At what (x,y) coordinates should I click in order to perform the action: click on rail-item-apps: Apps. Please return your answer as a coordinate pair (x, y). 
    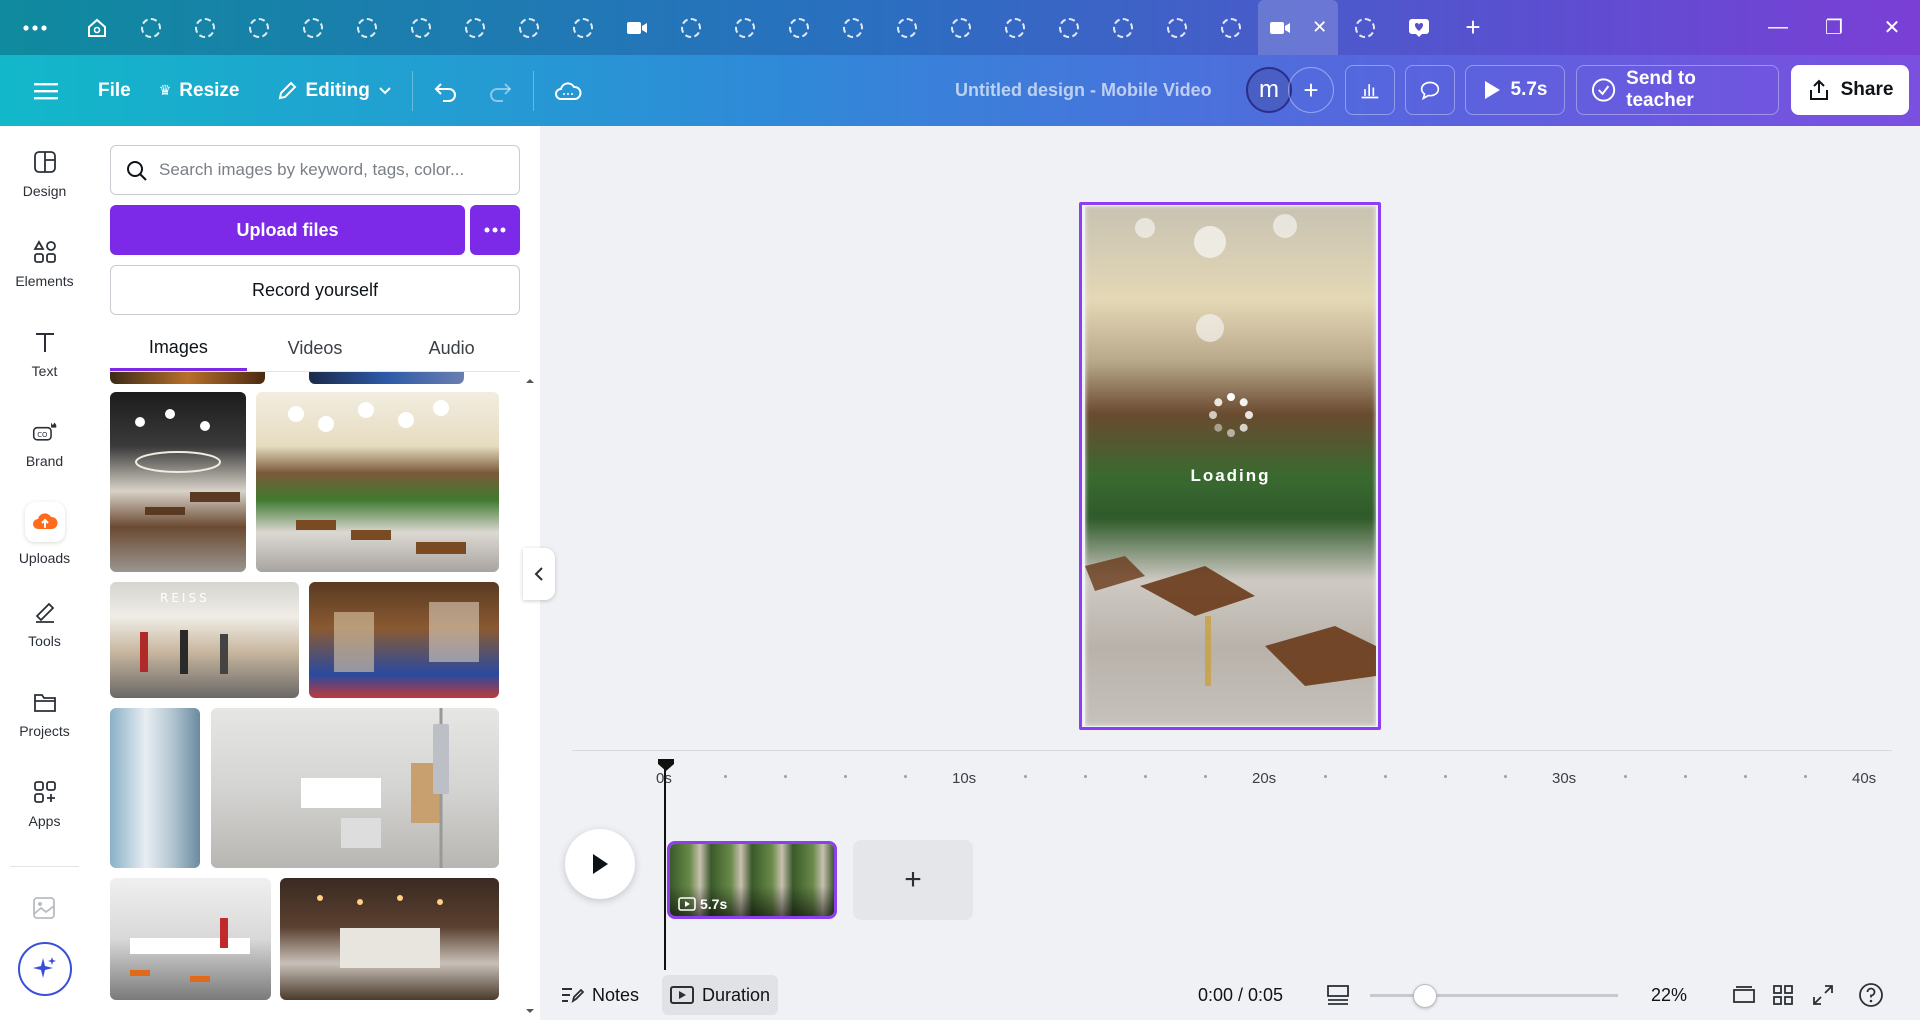
    Looking at the image, I should click on (44, 804).